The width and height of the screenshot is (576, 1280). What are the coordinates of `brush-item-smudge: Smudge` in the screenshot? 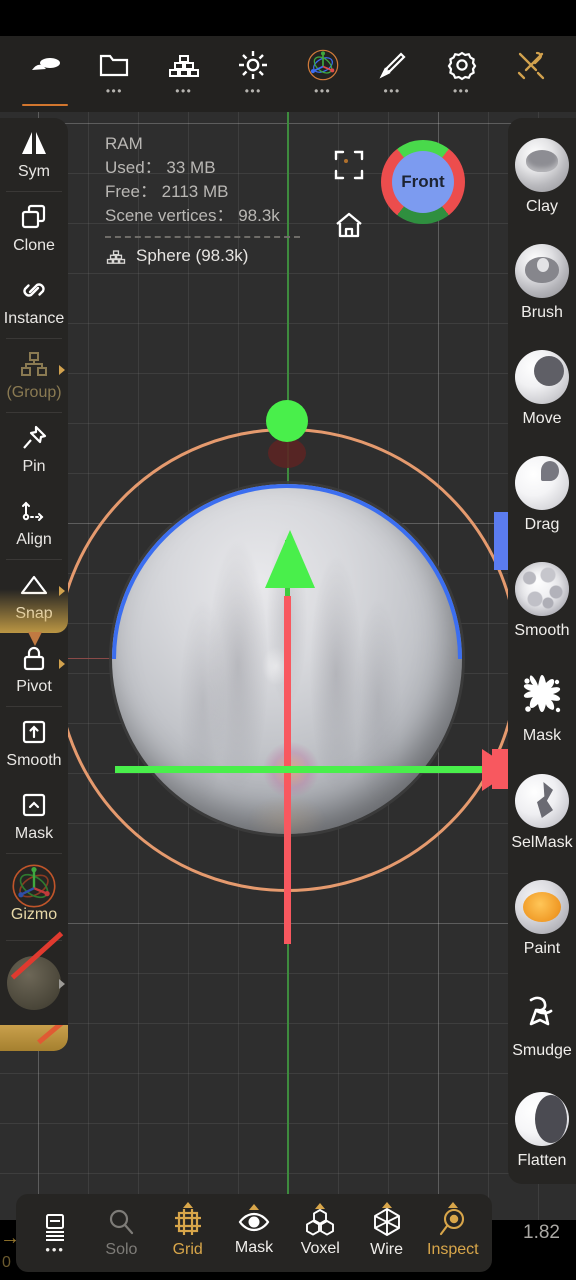 It's located at (542, 1025).